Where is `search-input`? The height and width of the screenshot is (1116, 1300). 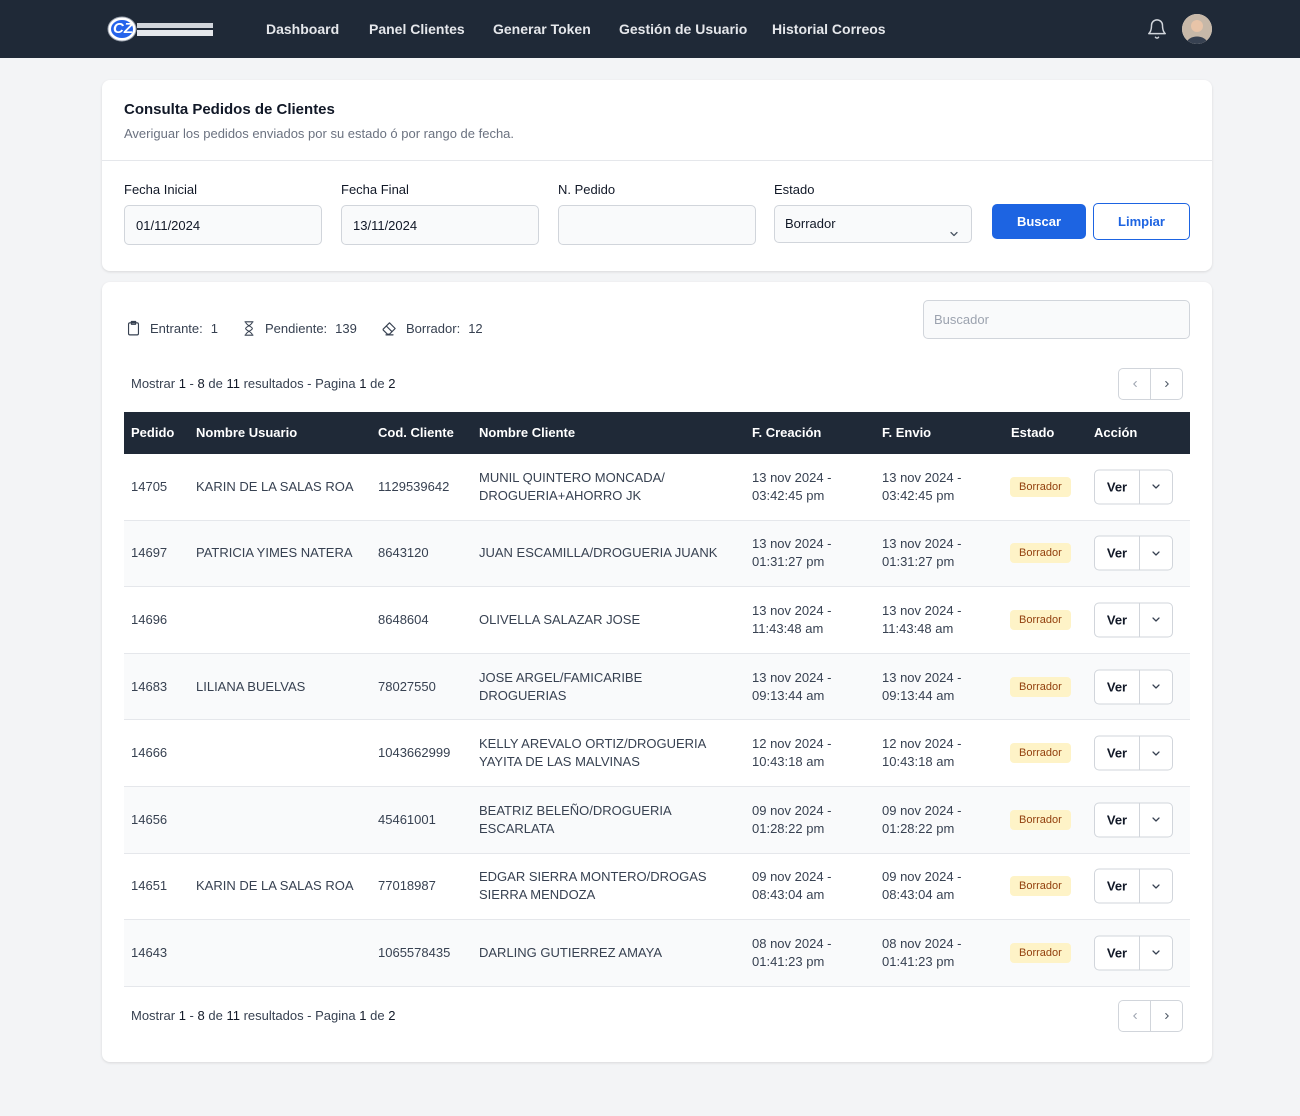
search-input is located at coordinates (1056, 319).